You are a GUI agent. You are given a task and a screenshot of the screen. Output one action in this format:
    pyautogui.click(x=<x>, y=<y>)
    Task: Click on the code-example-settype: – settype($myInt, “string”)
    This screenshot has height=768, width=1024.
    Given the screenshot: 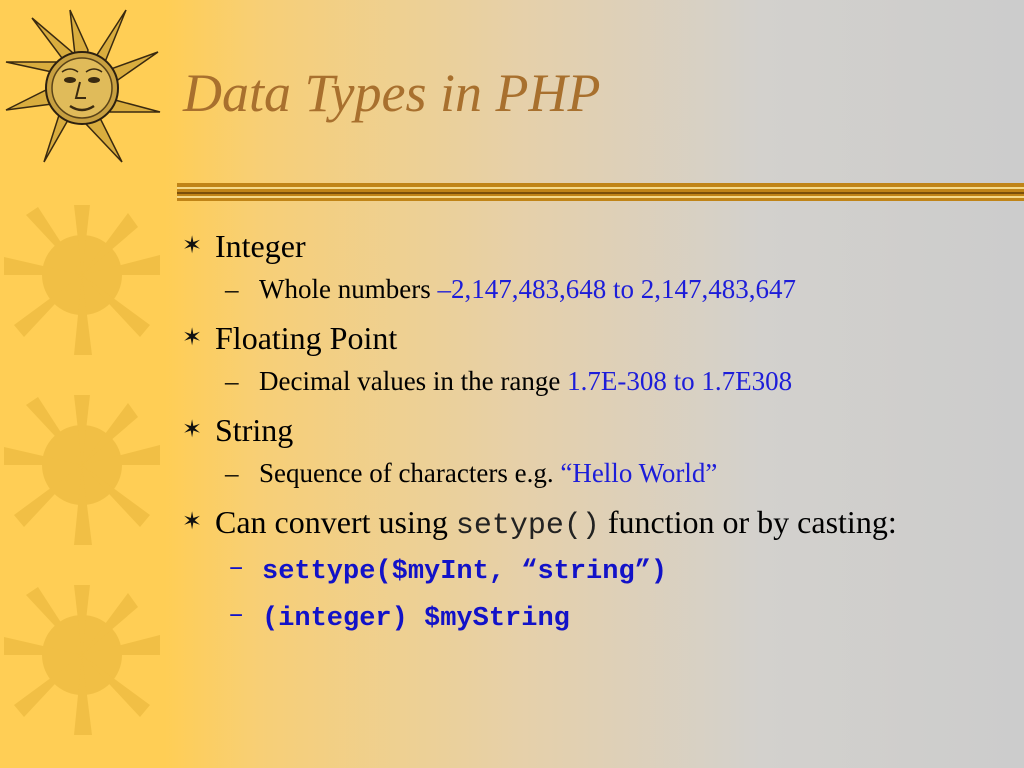 What is the action you would take?
    pyautogui.click(x=582, y=570)
    